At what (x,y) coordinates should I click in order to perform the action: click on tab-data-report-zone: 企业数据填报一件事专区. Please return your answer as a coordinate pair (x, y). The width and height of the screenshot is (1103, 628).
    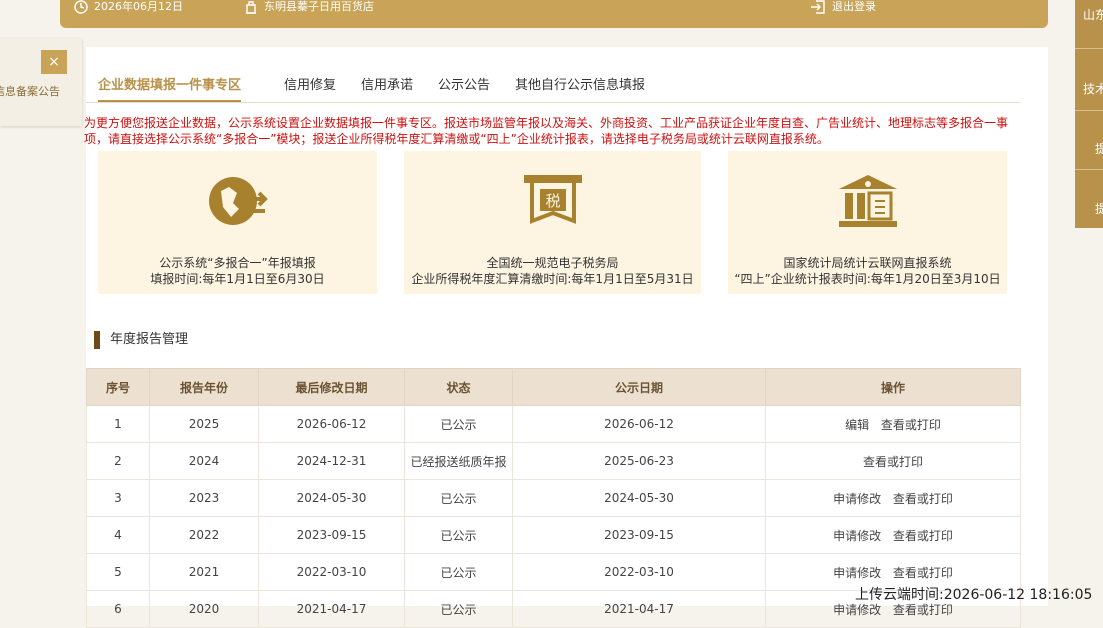
    Looking at the image, I should click on (170, 88).